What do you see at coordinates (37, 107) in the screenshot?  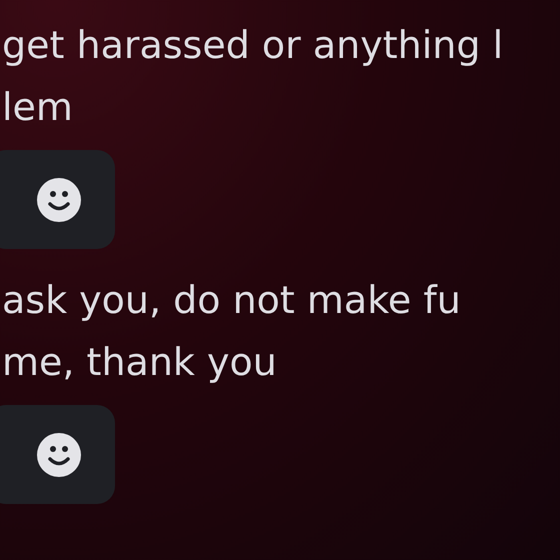 I see `message-text: lem` at bounding box center [37, 107].